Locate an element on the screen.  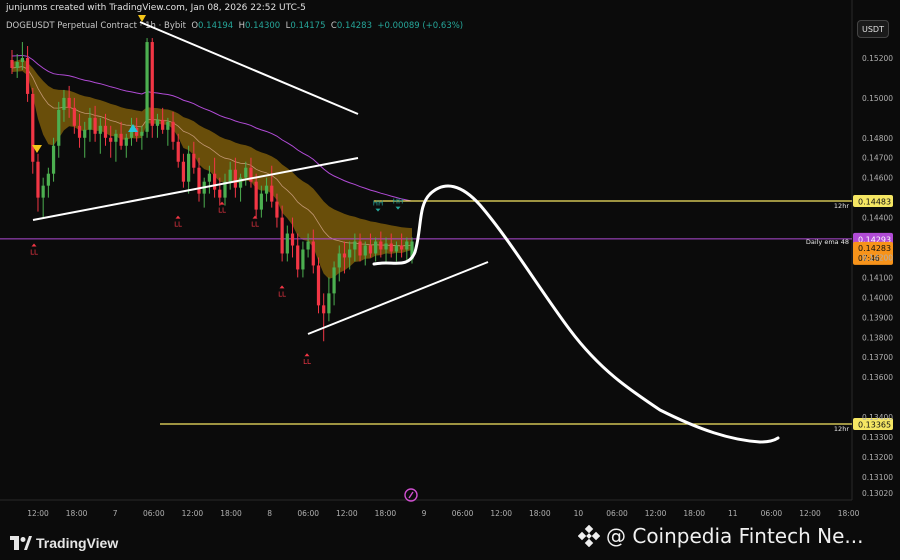
y-tick-label: 0.14600 is located at coordinates (877, 178).